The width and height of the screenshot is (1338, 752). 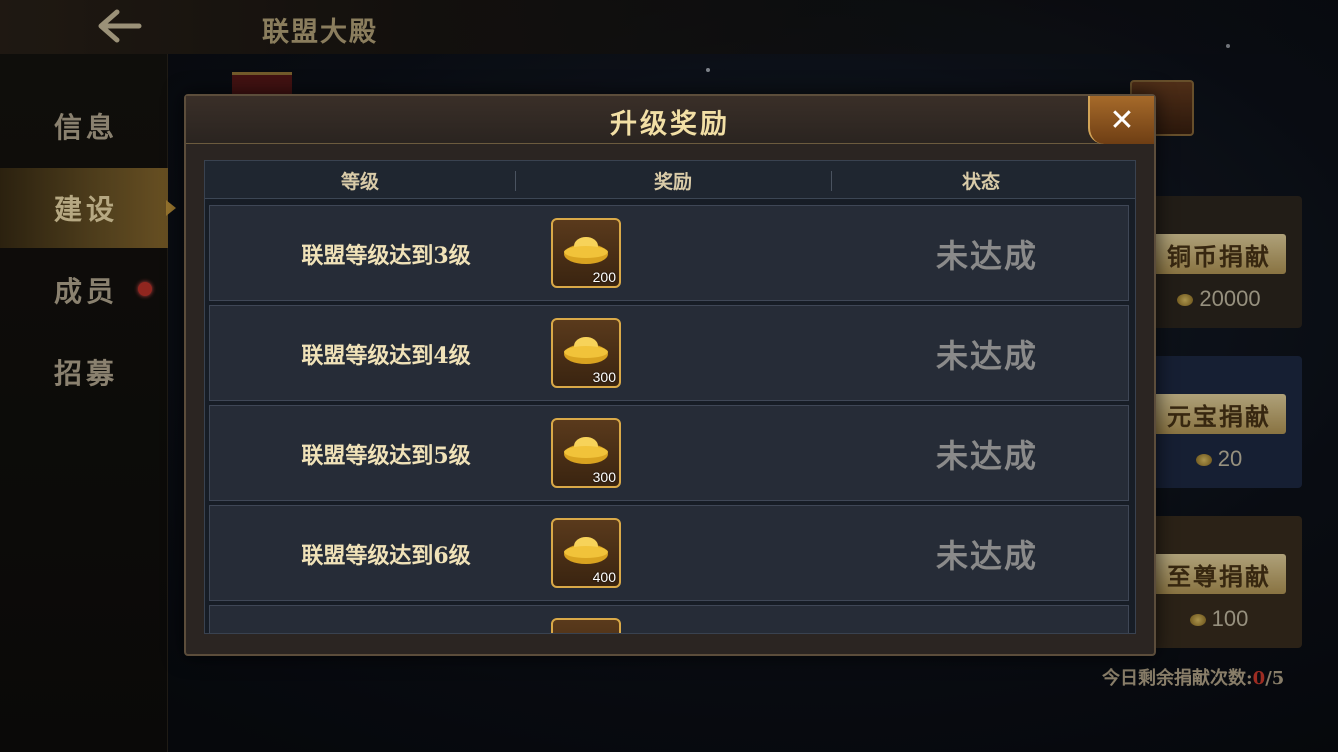 I want to click on reward-item: 400, so click(x=586, y=553).